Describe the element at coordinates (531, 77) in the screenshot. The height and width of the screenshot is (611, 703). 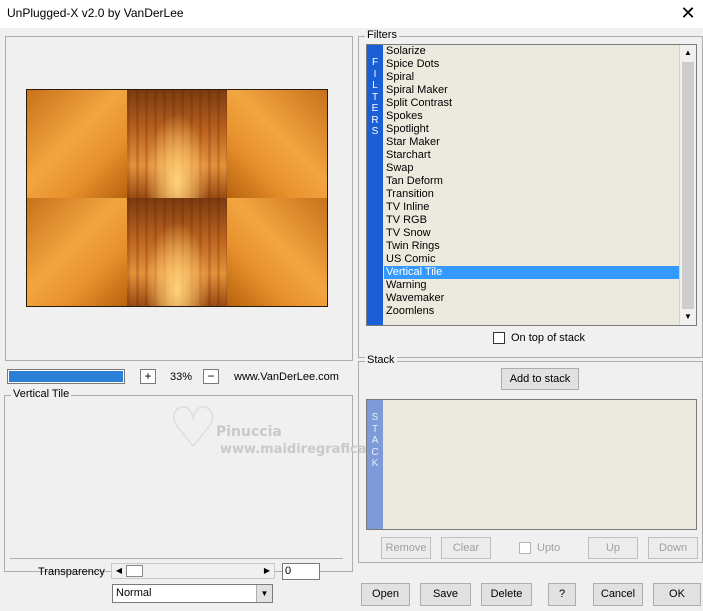
I see `filter-item: Spiral` at that location.